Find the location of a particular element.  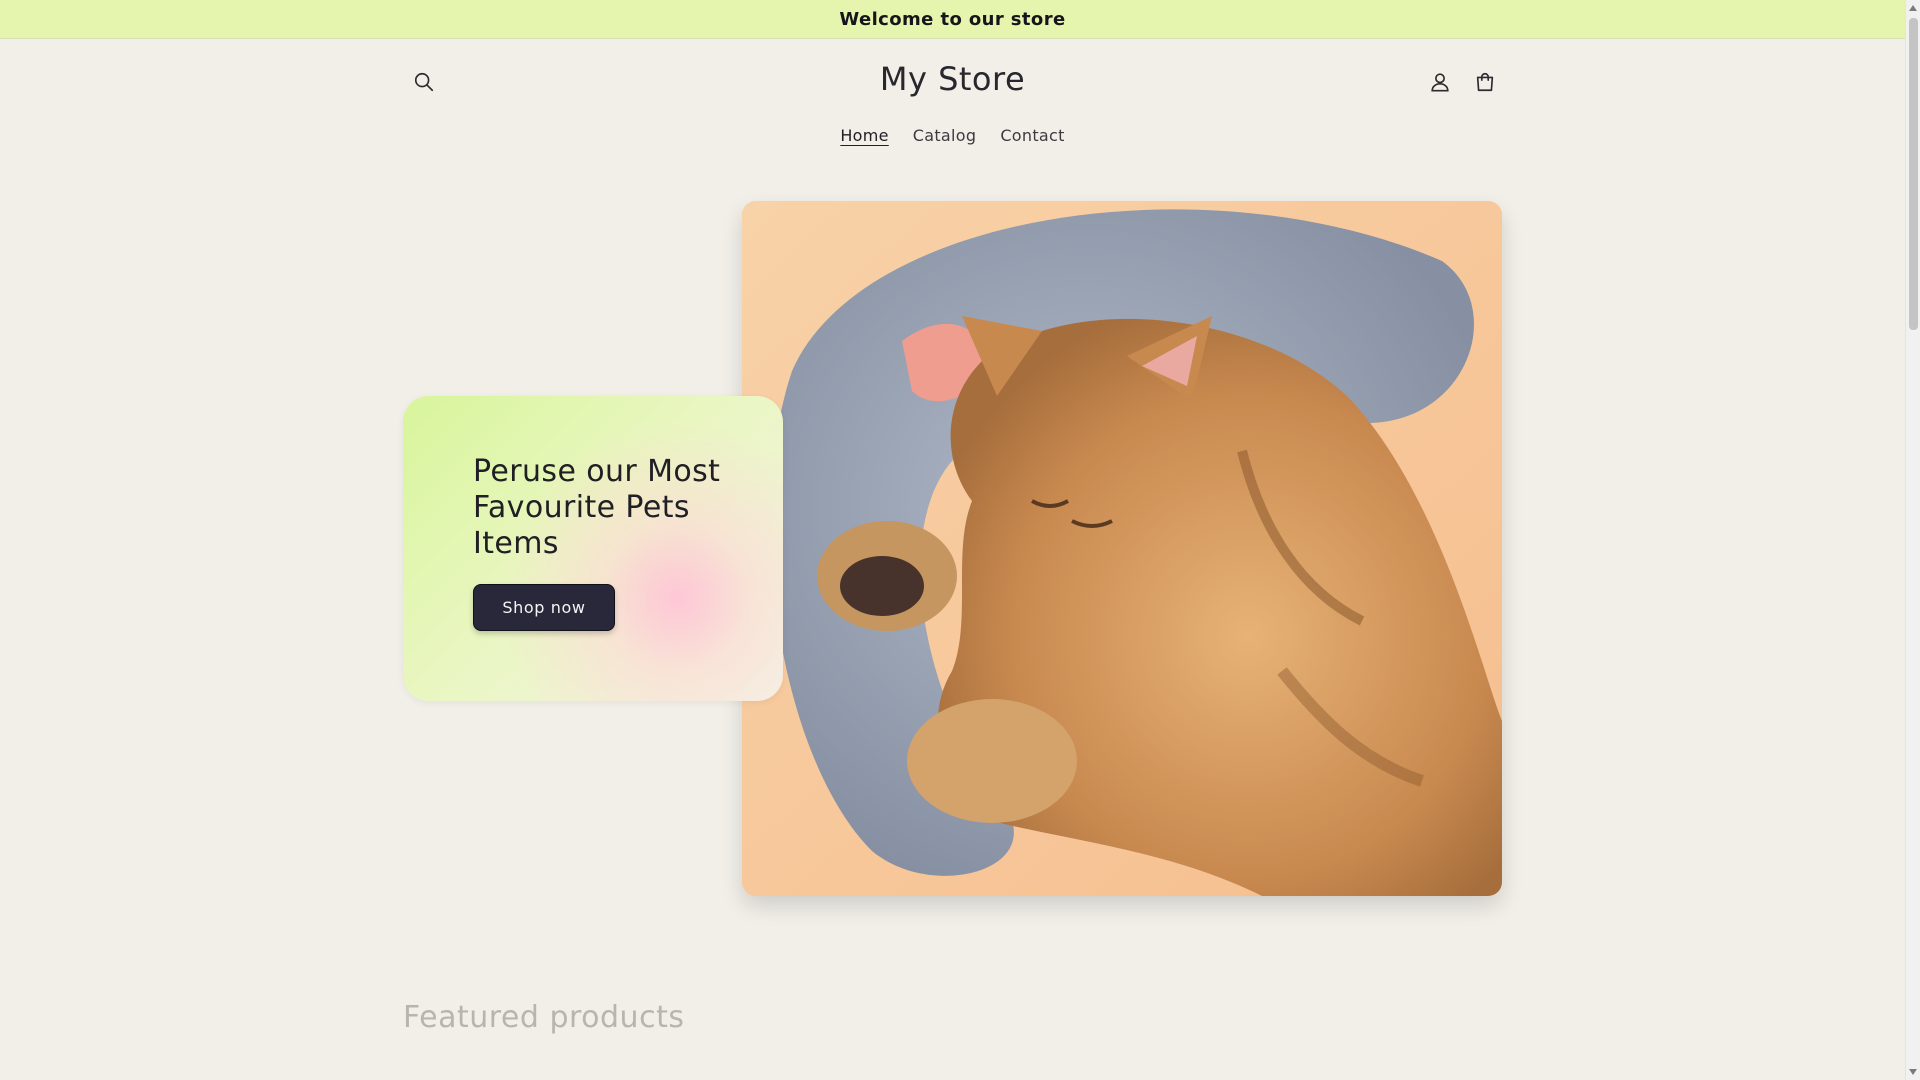

scroll-down-icon is located at coordinates (1913, 1072).